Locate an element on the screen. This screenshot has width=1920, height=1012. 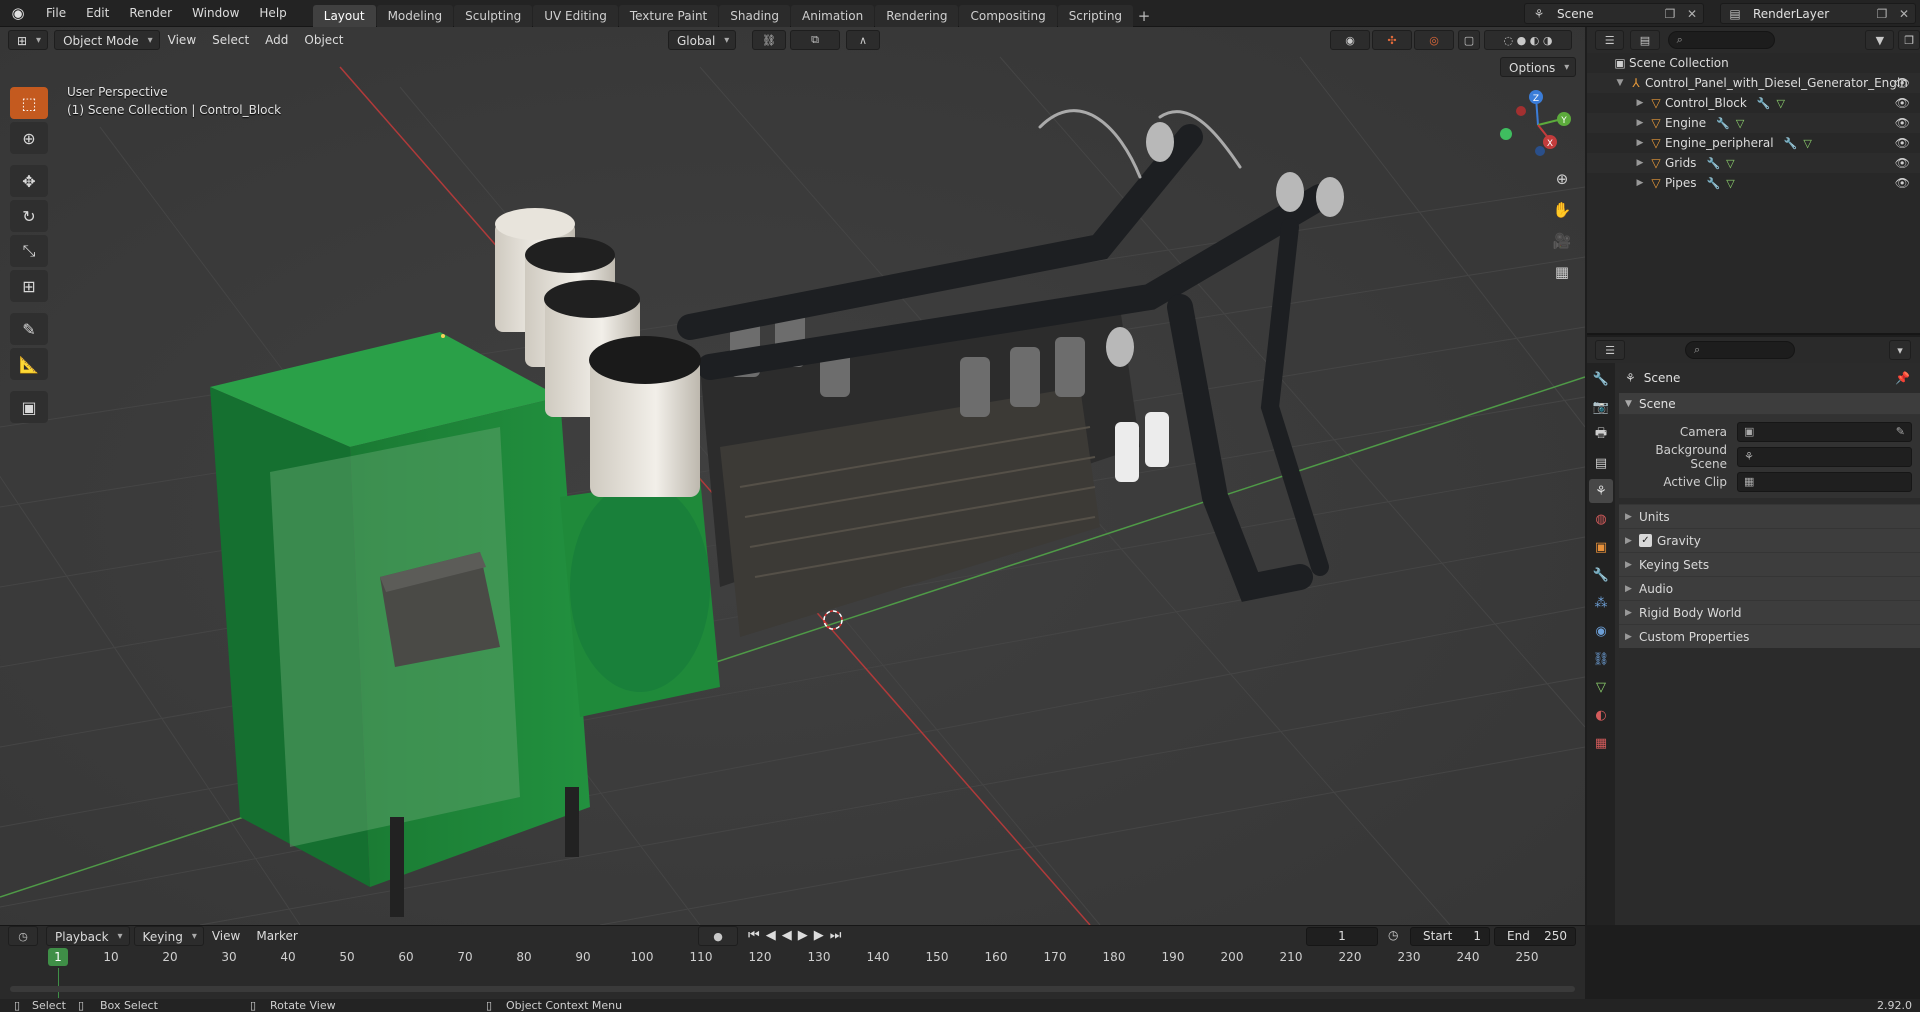
pin-icon: 📌 is located at coordinates (1902, 378).